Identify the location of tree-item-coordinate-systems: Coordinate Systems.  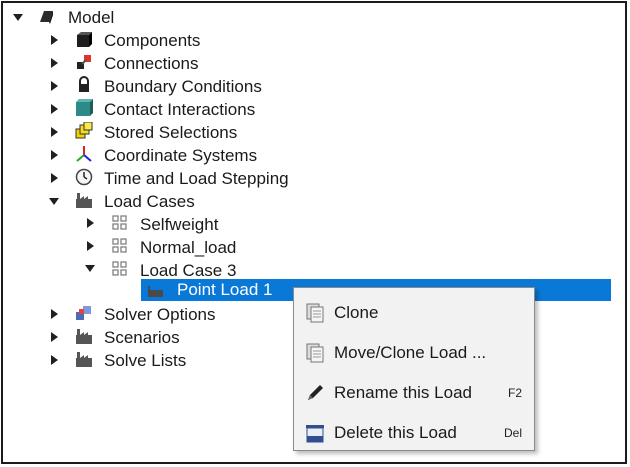
(180, 156).